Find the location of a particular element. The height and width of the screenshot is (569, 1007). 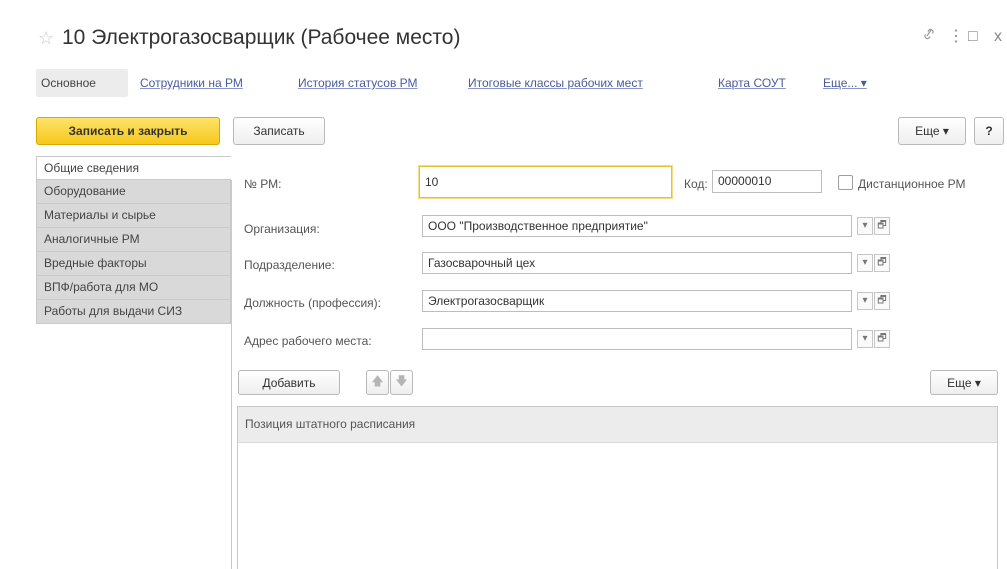

nav-more: Еще... ▾ is located at coordinates (845, 83).